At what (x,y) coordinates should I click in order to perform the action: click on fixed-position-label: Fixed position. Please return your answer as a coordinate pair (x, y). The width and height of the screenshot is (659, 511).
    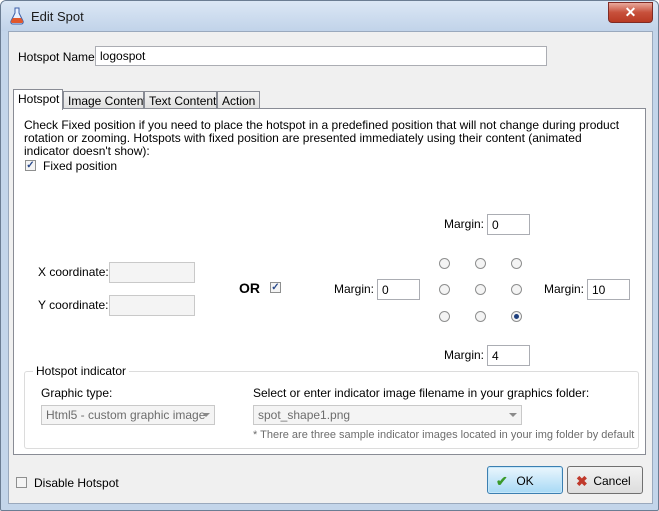
    Looking at the image, I should click on (80, 166).